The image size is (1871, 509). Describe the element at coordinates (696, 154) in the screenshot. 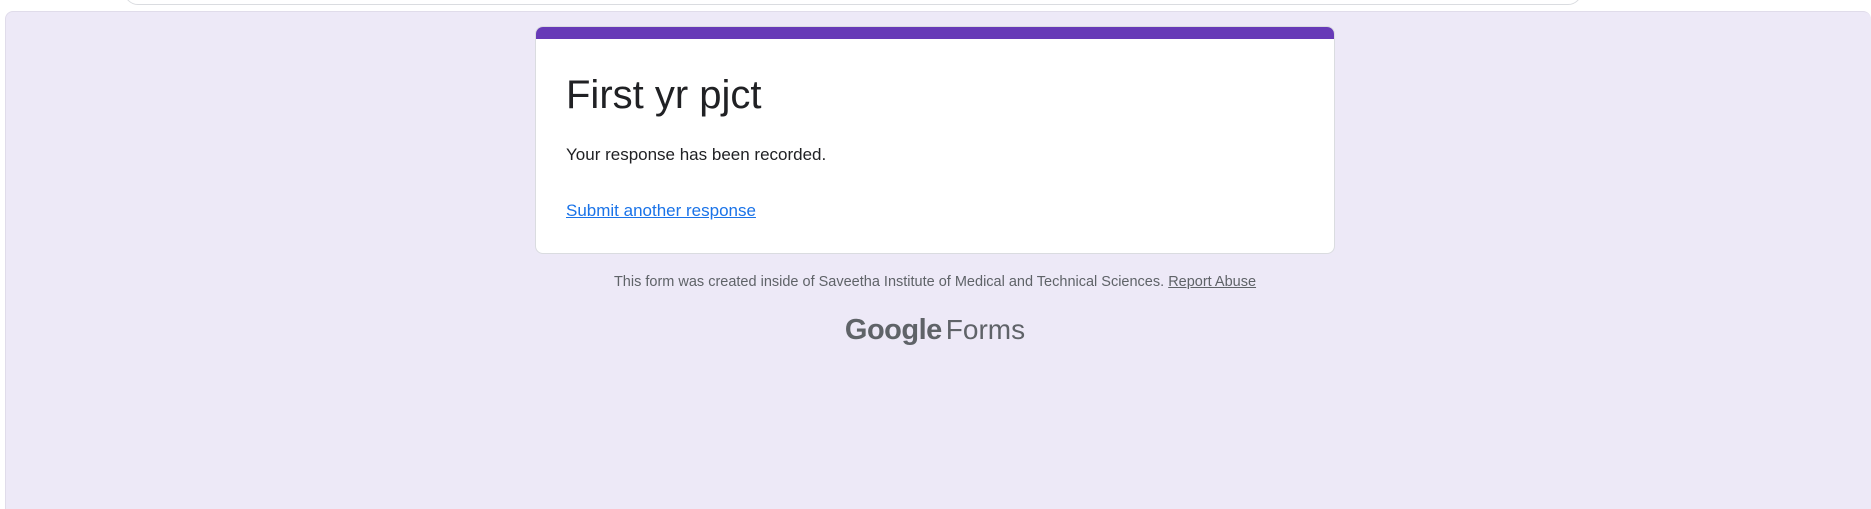

I see `confirmation-message: Your response has been recorded.` at that location.